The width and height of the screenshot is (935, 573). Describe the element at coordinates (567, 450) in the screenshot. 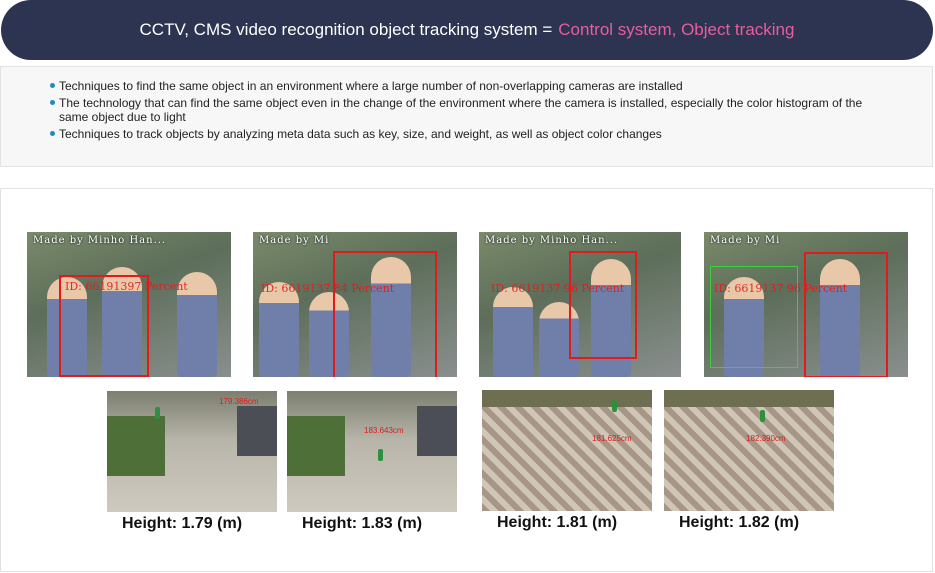

I see `height-frame-3: 181.625cm` at that location.